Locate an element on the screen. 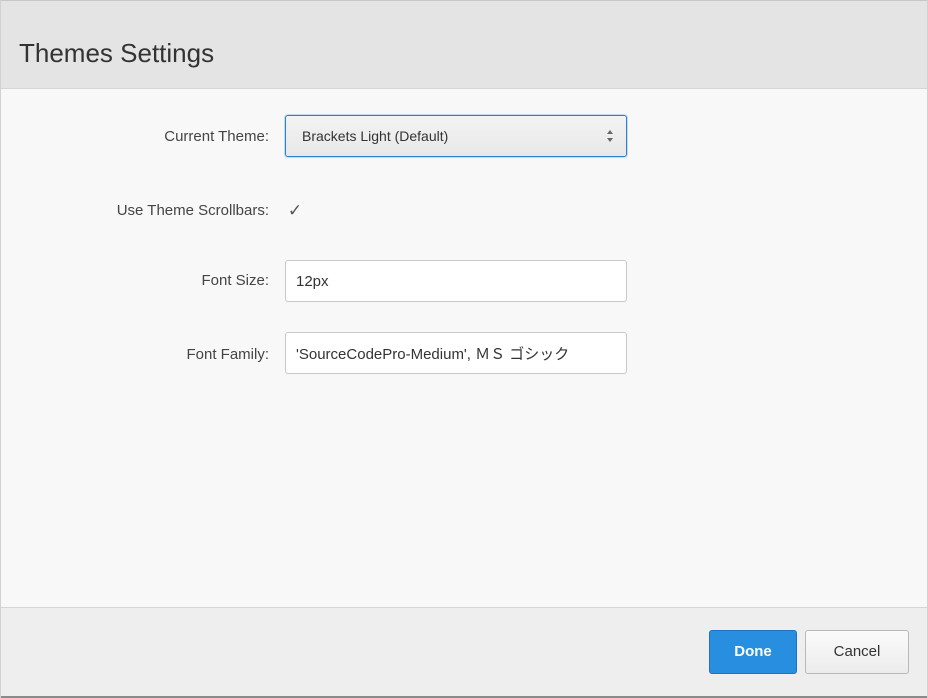 Image resolution: width=928 pixels, height=698 pixels. use-theme-scrollbars-label: Use Theme Scrollbars: is located at coordinates (192, 210).